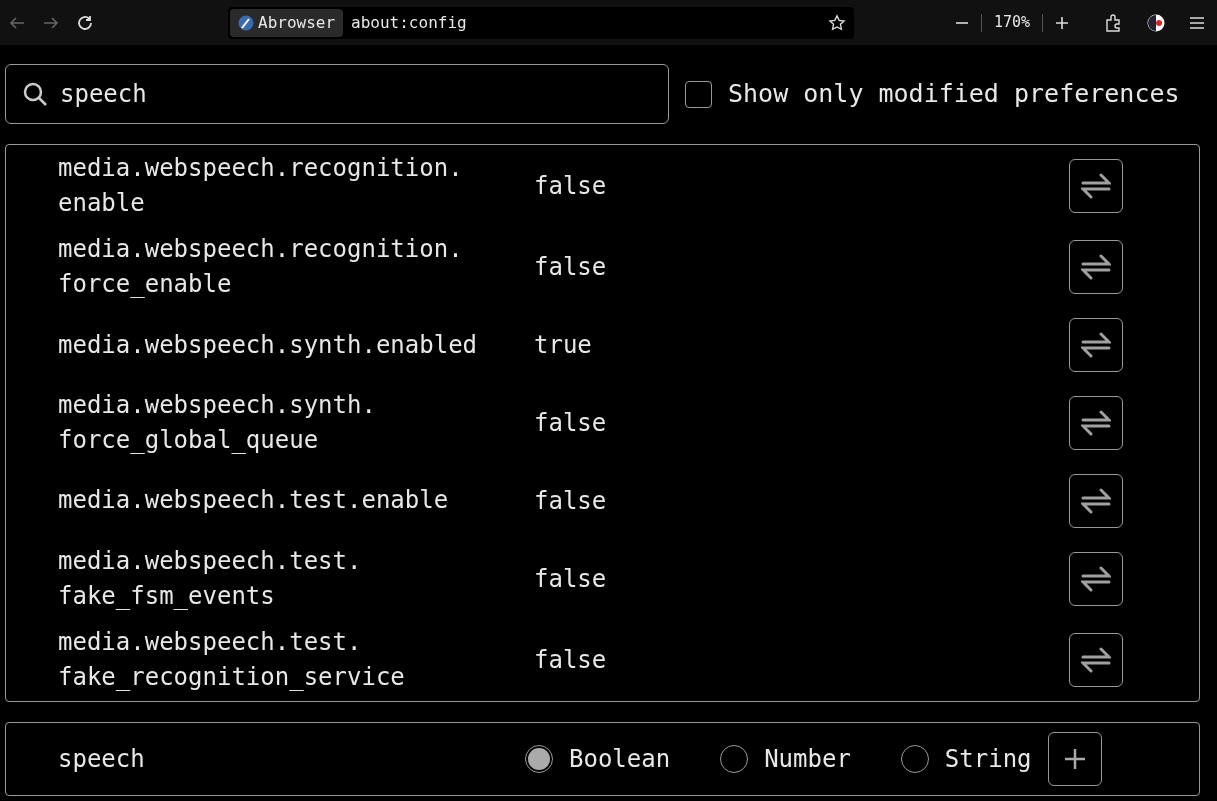 Image resolution: width=1217 pixels, height=801 pixels. What do you see at coordinates (35, 94) in the screenshot?
I see `search-icon` at bounding box center [35, 94].